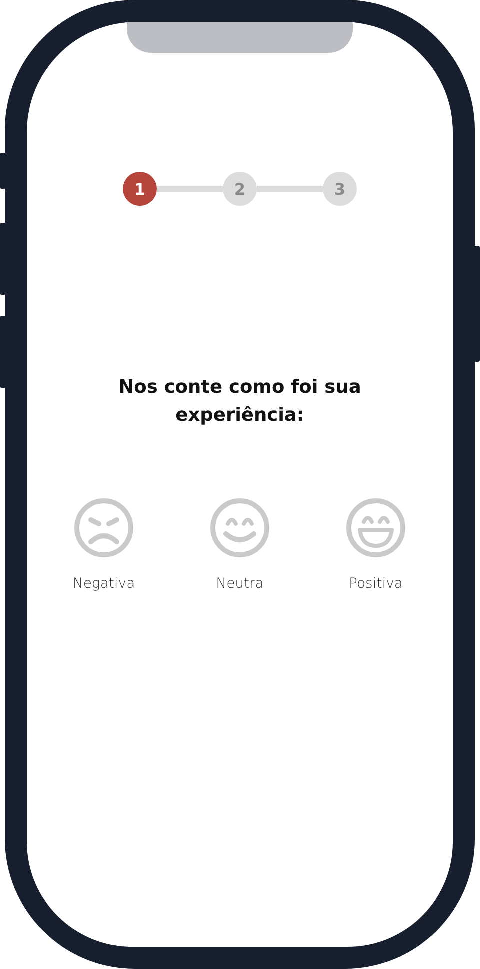 Image resolution: width=480 pixels, height=969 pixels. Describe the element at coordinates (140, 189) in the screenshot. I see `step-indicator: 1` at that location.